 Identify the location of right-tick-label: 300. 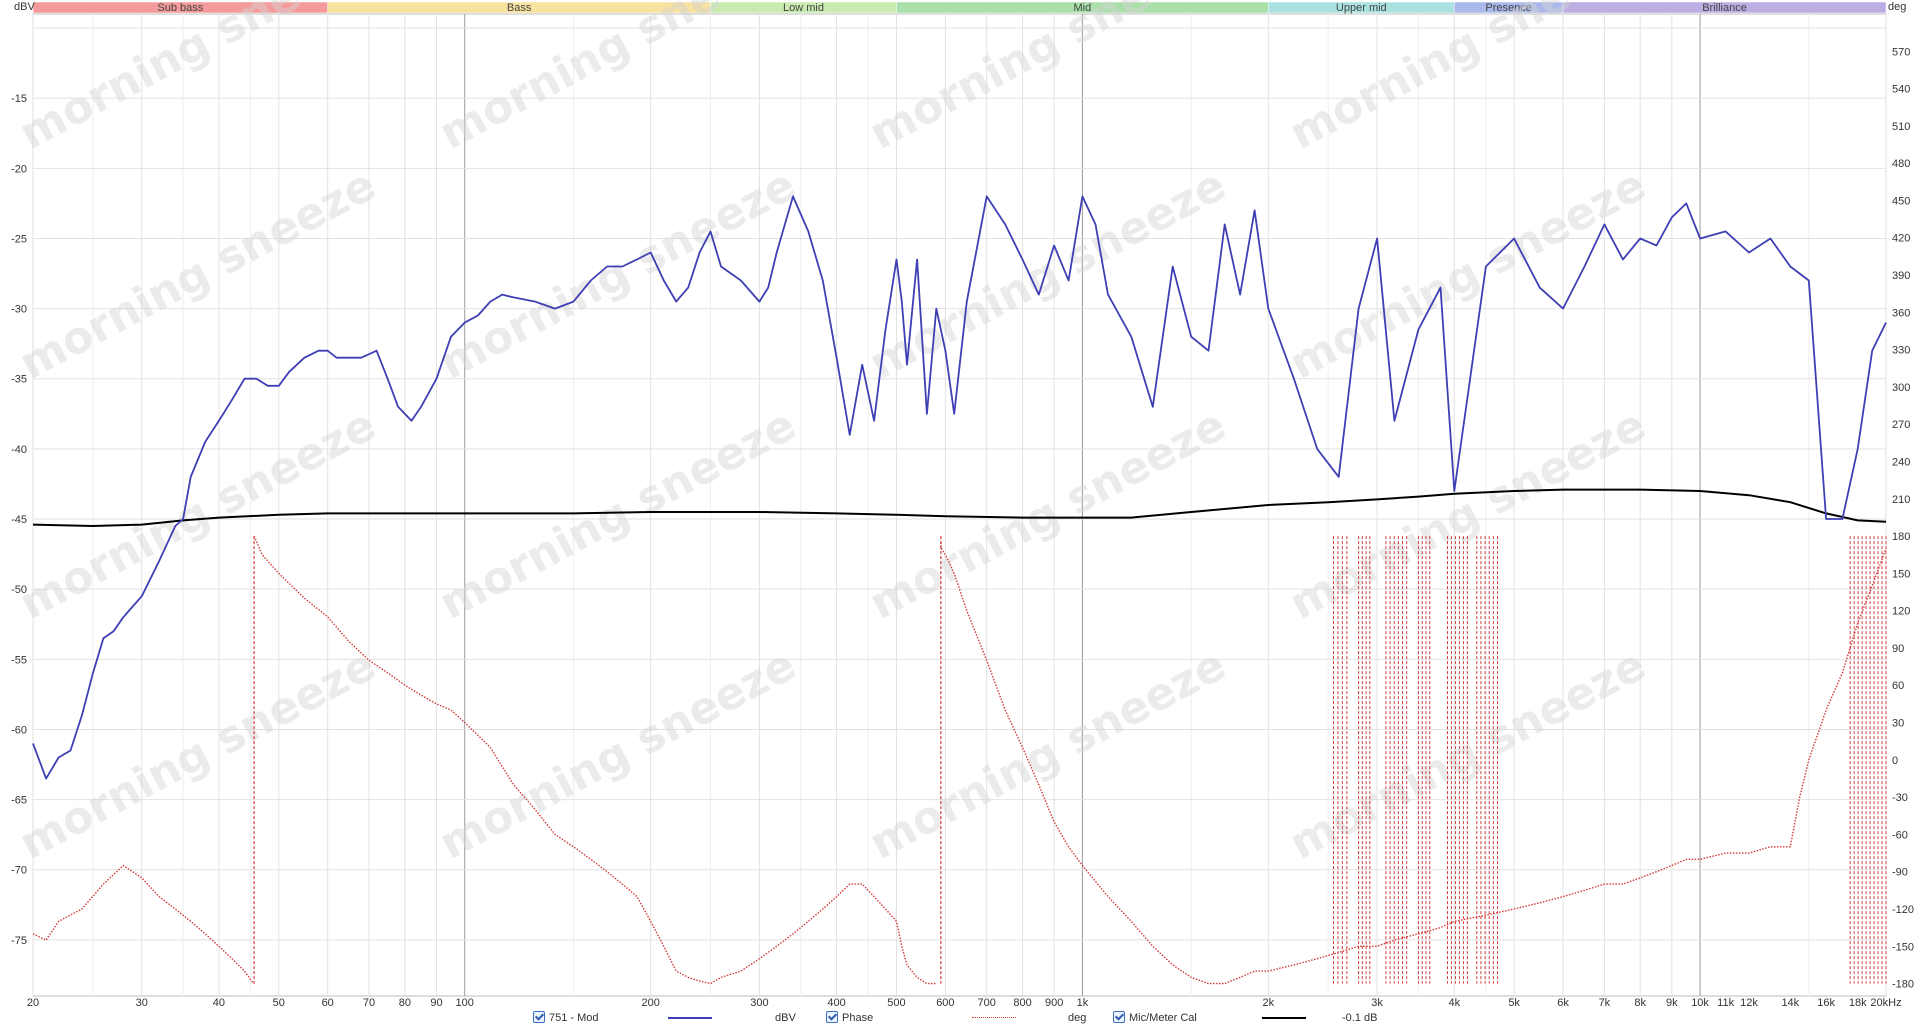
(1901, 388).